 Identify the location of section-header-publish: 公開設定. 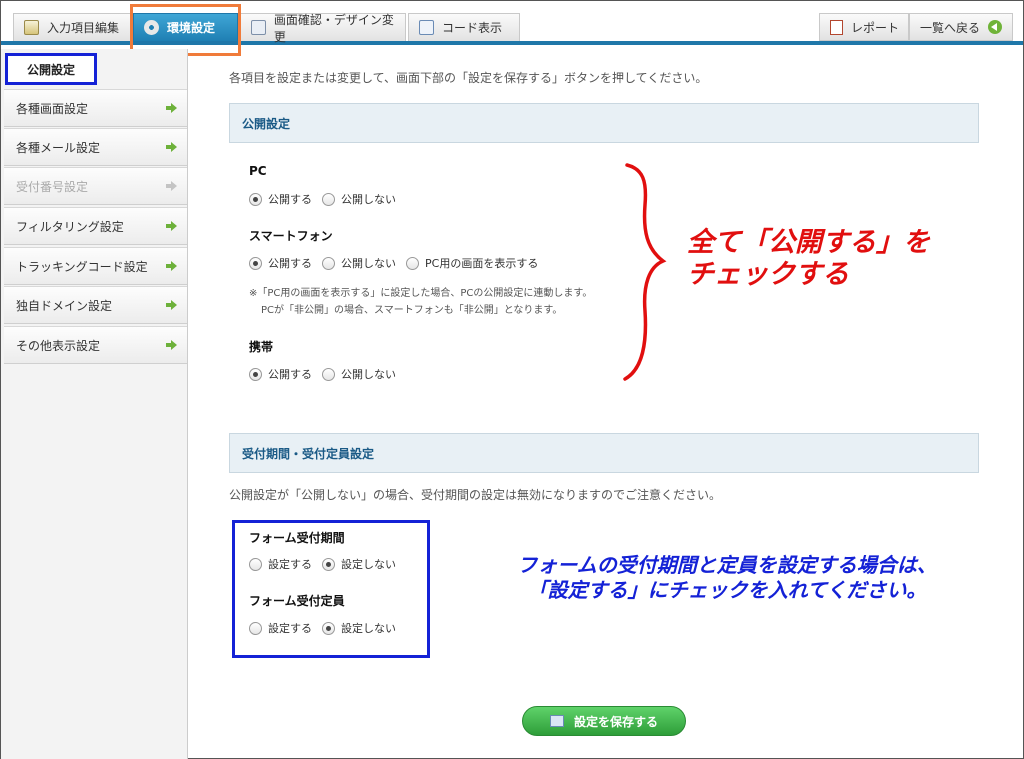
(604, 123).